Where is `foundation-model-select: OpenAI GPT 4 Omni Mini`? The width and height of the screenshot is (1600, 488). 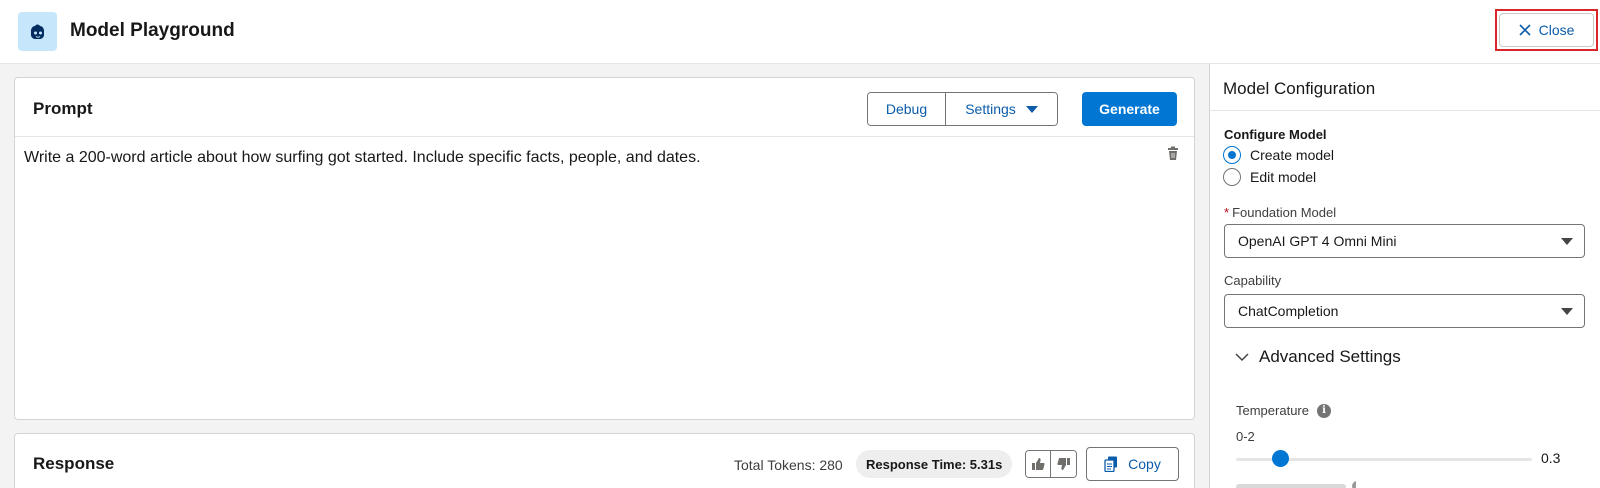 foundation-model-select: OpenAI GPT 4 Omni Mini is located at coordinates (1404, 241).